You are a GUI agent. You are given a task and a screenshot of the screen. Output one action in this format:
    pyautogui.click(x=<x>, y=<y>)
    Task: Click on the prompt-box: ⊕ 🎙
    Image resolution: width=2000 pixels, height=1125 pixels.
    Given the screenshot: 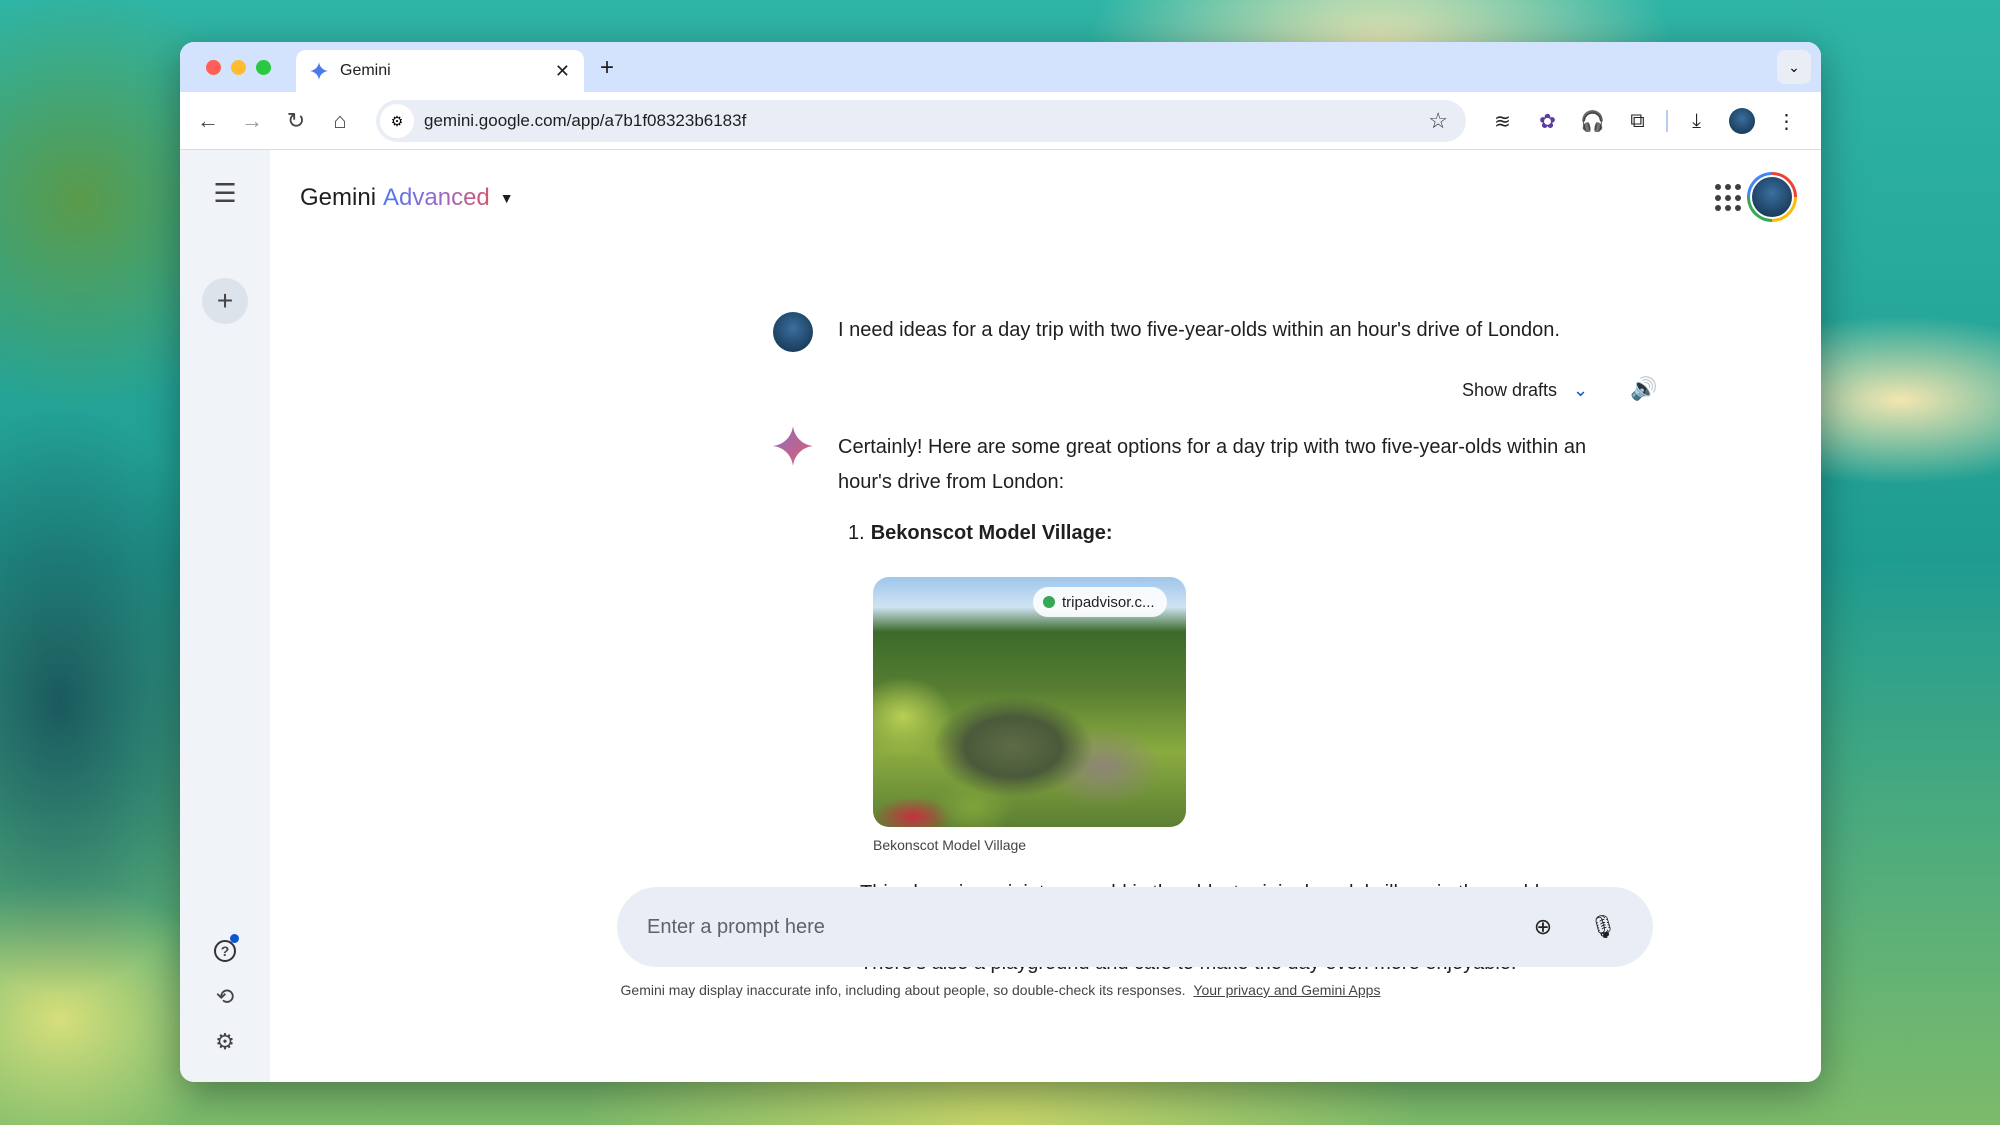 What is the action you would take?
    pyautogui.click(x=1135, y=927)
    